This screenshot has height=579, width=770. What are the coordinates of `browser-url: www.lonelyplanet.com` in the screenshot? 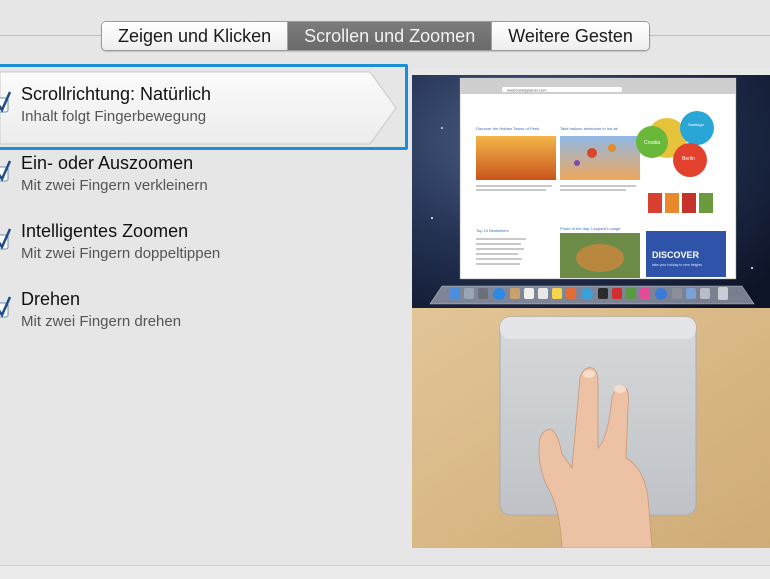 It's located at (527, 90).